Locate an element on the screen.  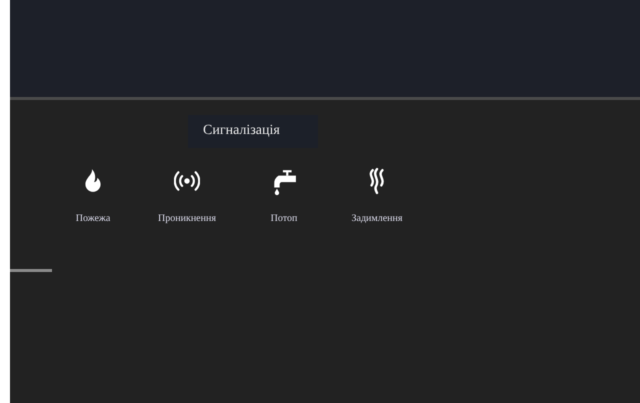
alarm-label: Задимлення is located at coordinates (377, 218).